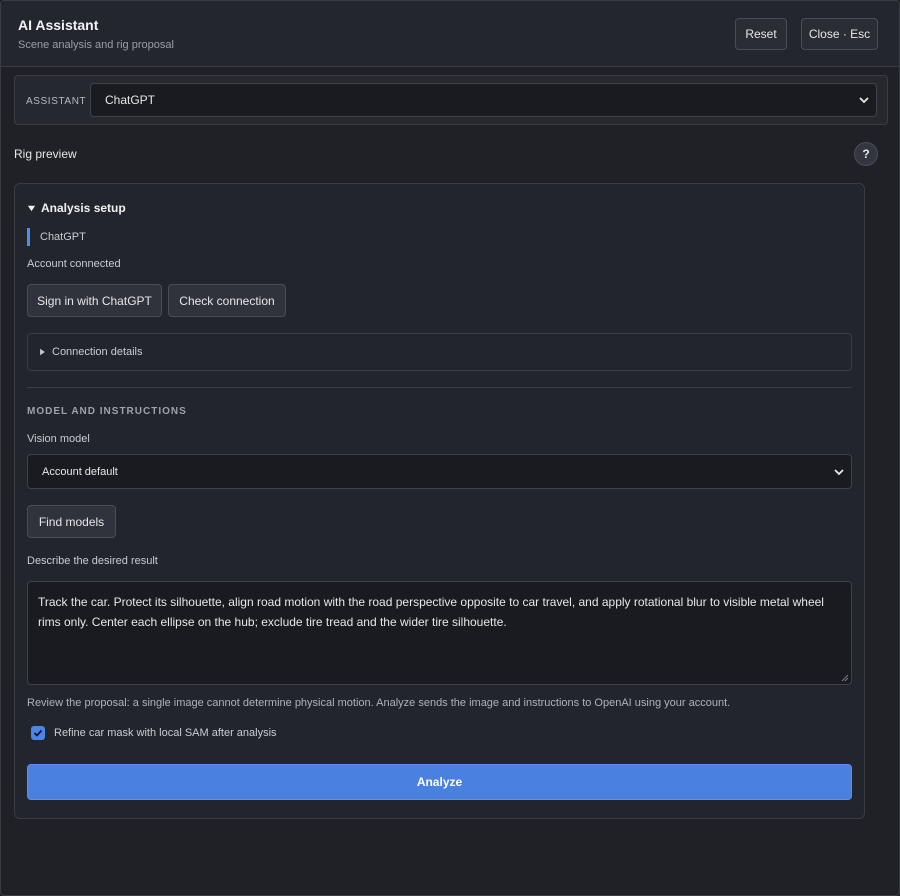  What do you see at coordinates (31, 208) in the screenshot?
I see `triangle-down-icon` at bounding box center [31, 208].